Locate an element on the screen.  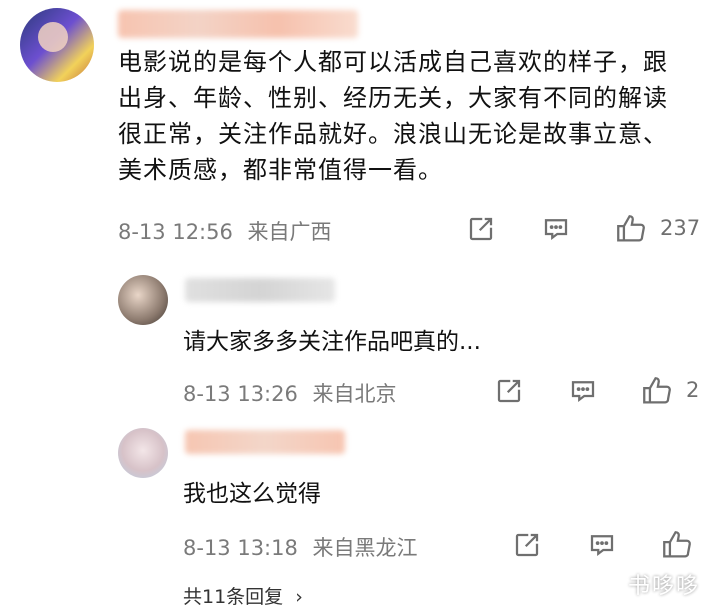
comment-line: 电影说的是每个人都可以活成自己喜欢的样子，跟 is located at coordinates (393, 62).